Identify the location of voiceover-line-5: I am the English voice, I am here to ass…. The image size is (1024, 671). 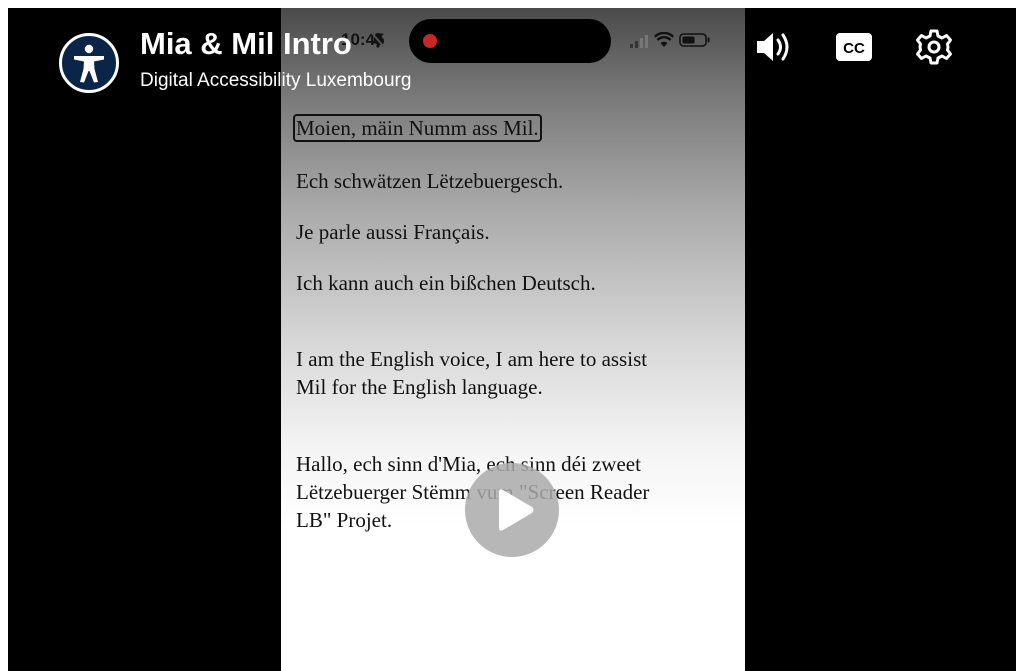
(472, 359).